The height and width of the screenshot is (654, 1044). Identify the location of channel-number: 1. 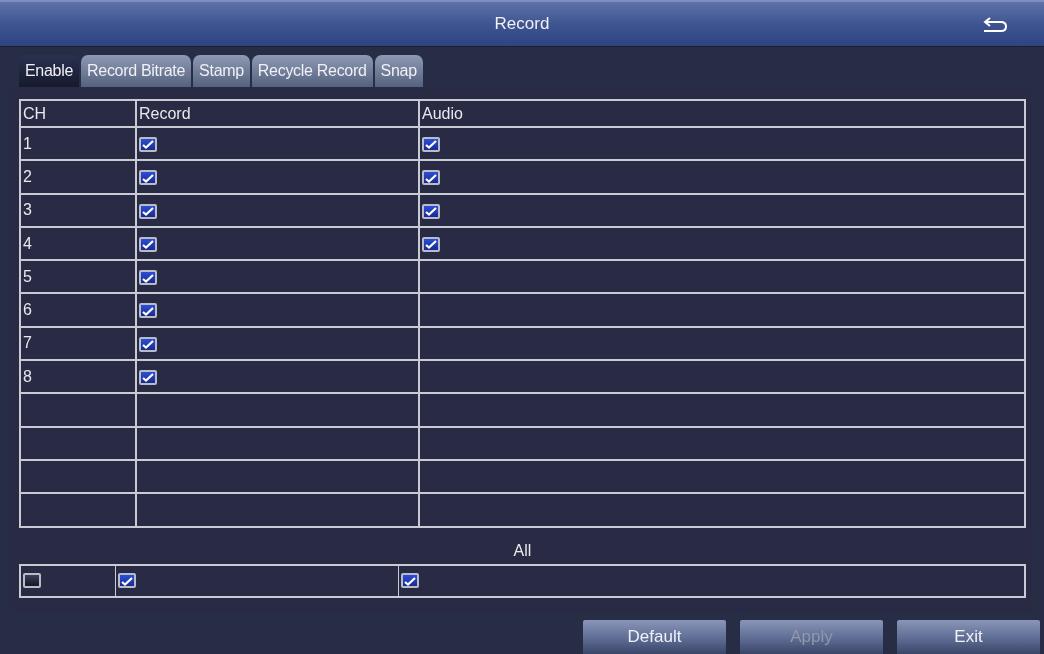
(78, 144).